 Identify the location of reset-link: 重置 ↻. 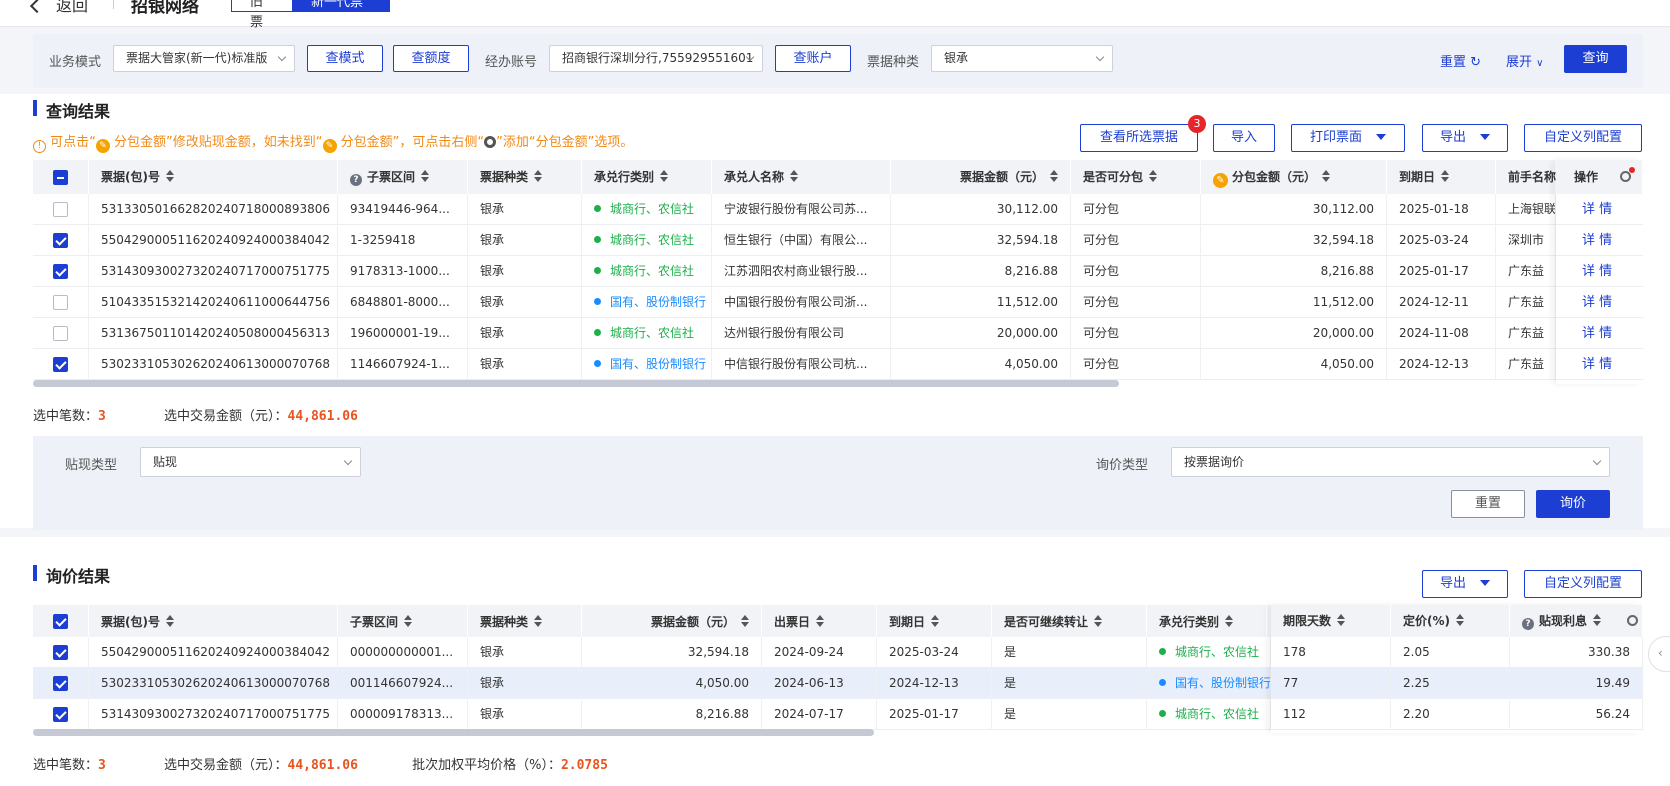
(1460, 60).